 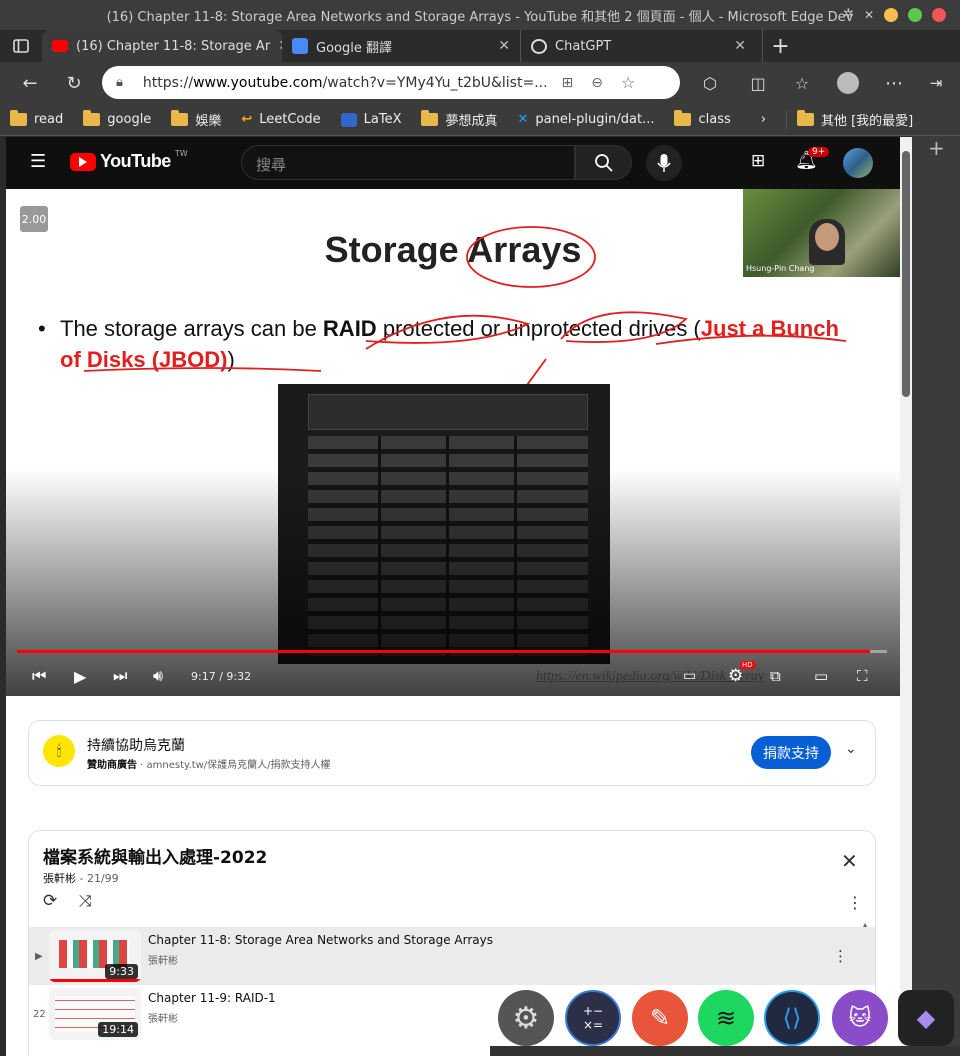 What do you see at coordinates (894, 83) in the screenshot?
I see `more-menu-icon: ⋯` at bounding box center [894, 83].